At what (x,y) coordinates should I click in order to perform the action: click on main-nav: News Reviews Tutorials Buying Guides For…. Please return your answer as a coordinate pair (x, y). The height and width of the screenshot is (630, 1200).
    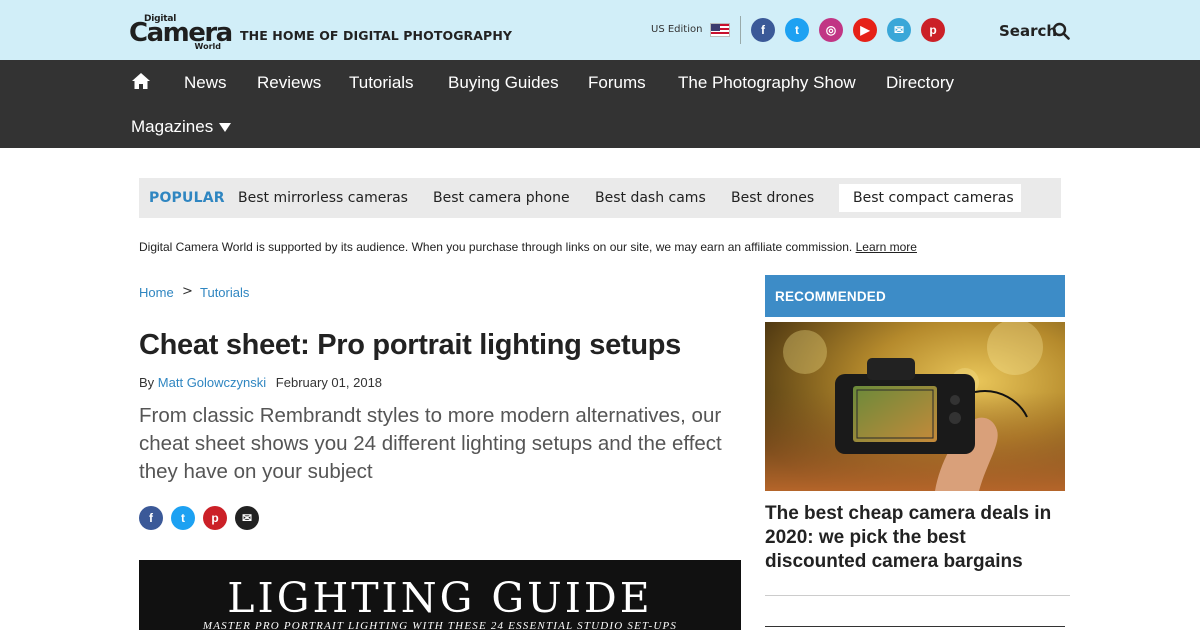
    Looking at the image, I should click on (600, 104).